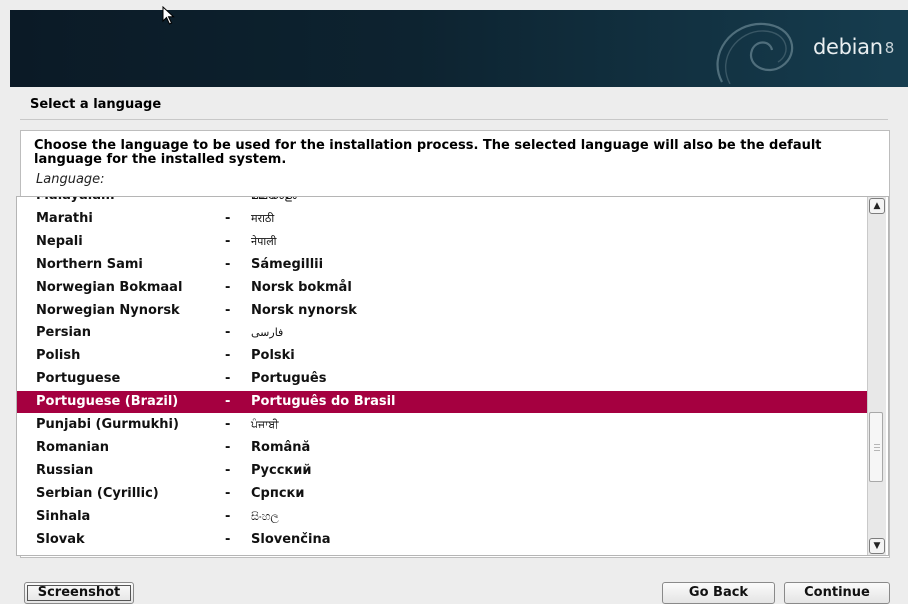  I want to click on debian-wordmark: debian 8, so click(853, 47).